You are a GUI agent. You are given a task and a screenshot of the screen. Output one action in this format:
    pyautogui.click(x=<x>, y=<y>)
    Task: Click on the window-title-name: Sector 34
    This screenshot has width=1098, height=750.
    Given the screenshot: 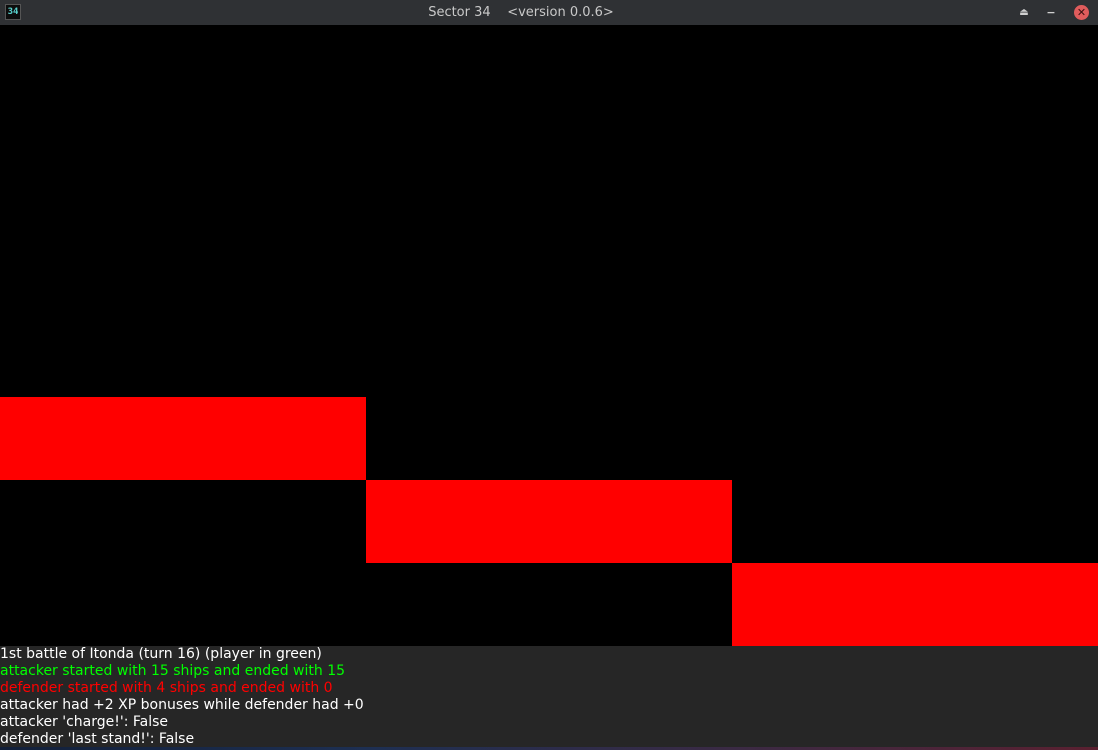 What is the action you would take?
    pyautogui.click(x=459, y=12)
    